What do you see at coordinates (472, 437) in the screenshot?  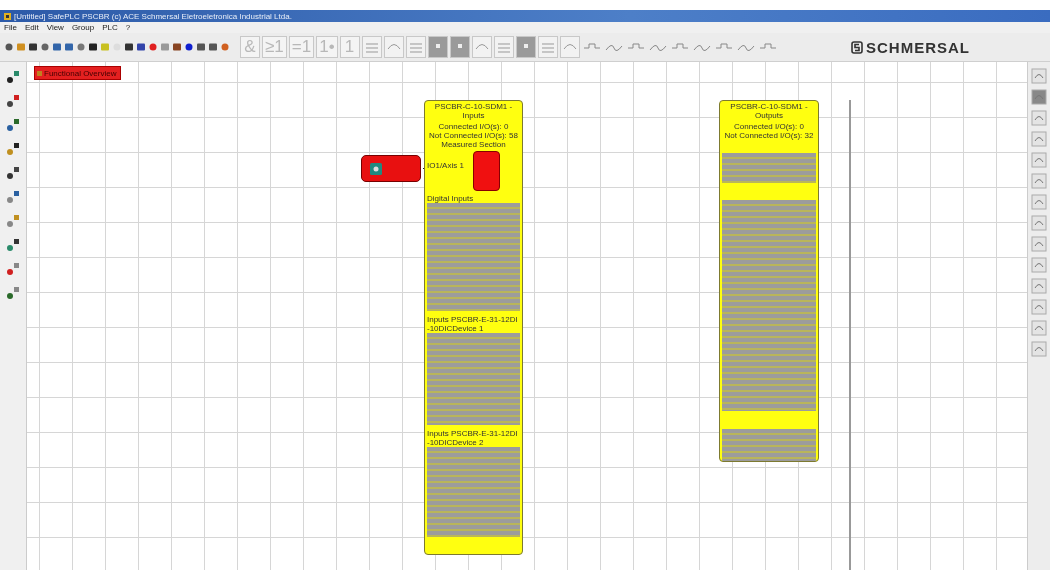 I see `section-label: Inputs PSCBR-E-31-12DI-10DICDevice 2` at bounding box center [472, 437].